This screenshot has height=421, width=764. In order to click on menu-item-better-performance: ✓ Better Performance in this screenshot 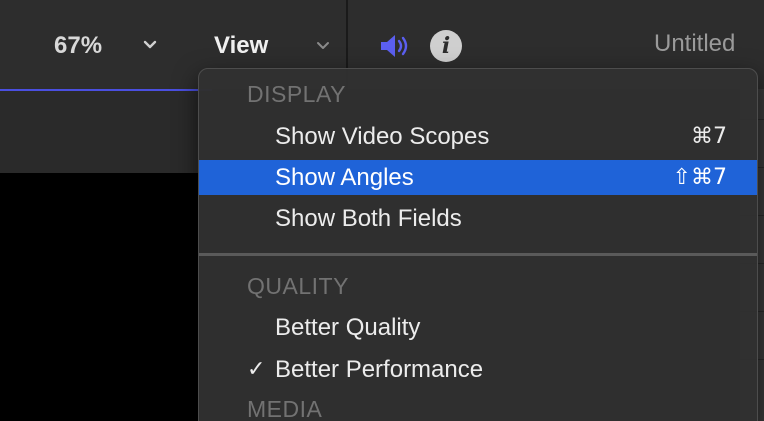, I will do `click(478, 369)`.